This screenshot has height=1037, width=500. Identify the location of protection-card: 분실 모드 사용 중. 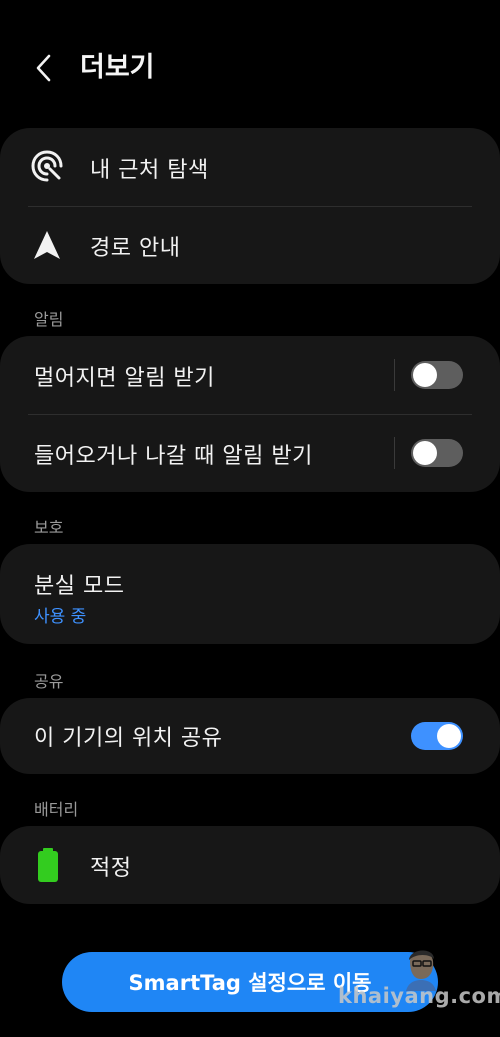
(250, 594).